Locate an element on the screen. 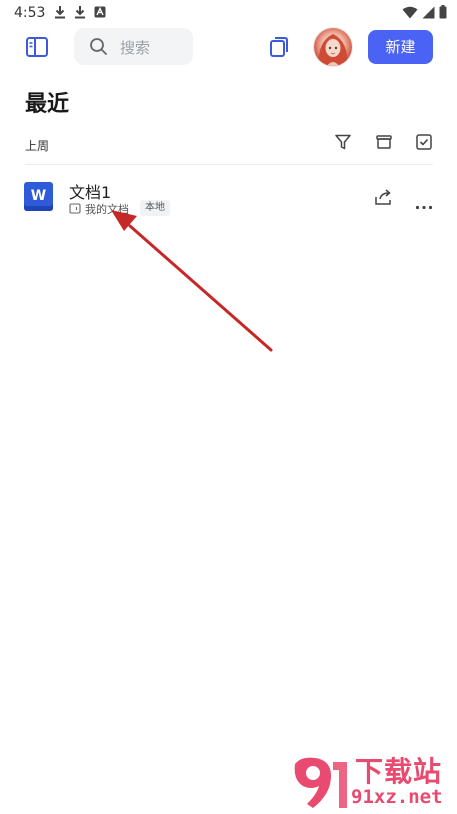  watermark-logo-icon is located at coordinates (320, 782).